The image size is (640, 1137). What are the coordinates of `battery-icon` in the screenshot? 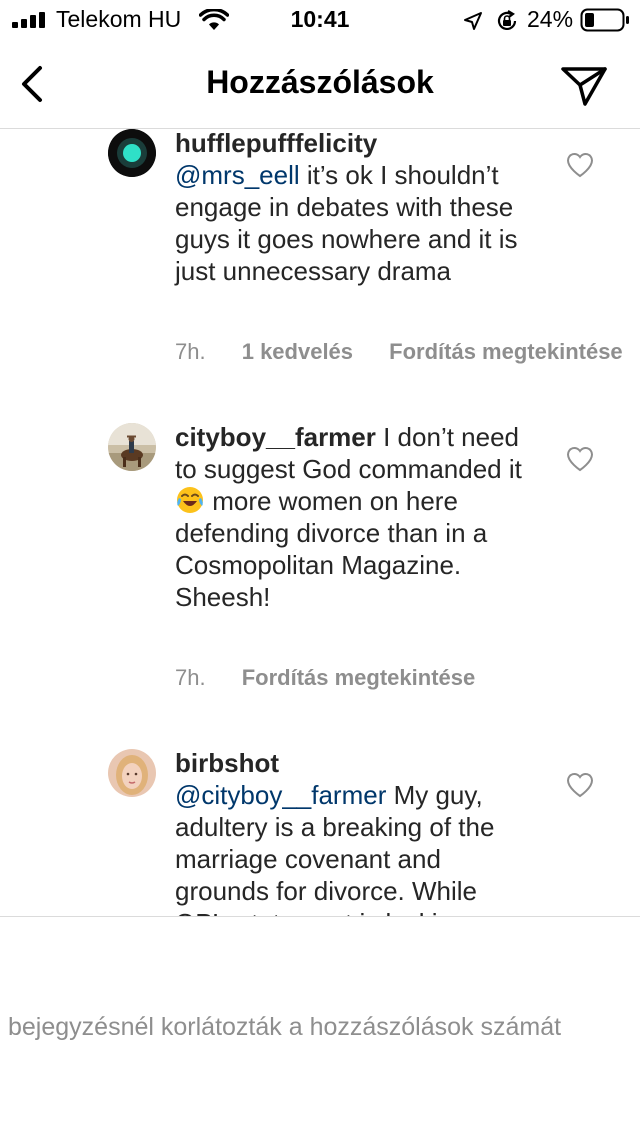 It's located at (604, 20).